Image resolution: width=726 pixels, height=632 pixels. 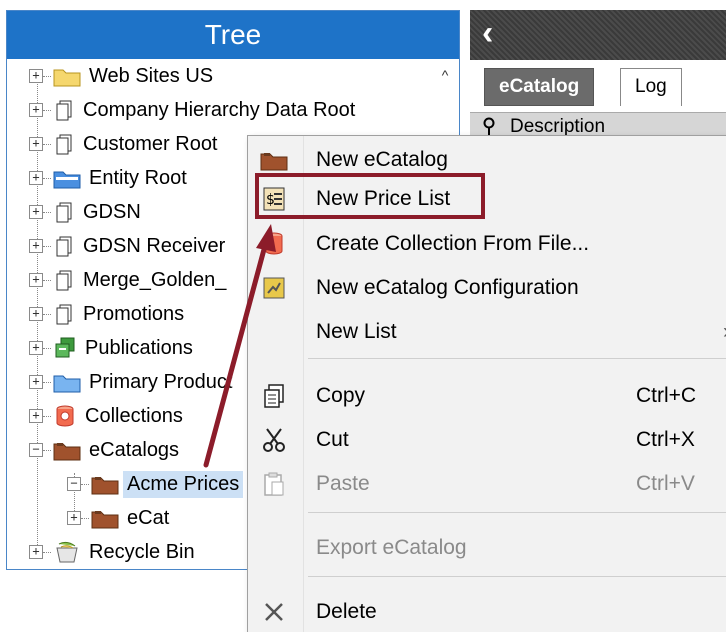 I want to click on tree-item-gdsn-receiver: + GDSN Receiver, so click(x=129, y=246).